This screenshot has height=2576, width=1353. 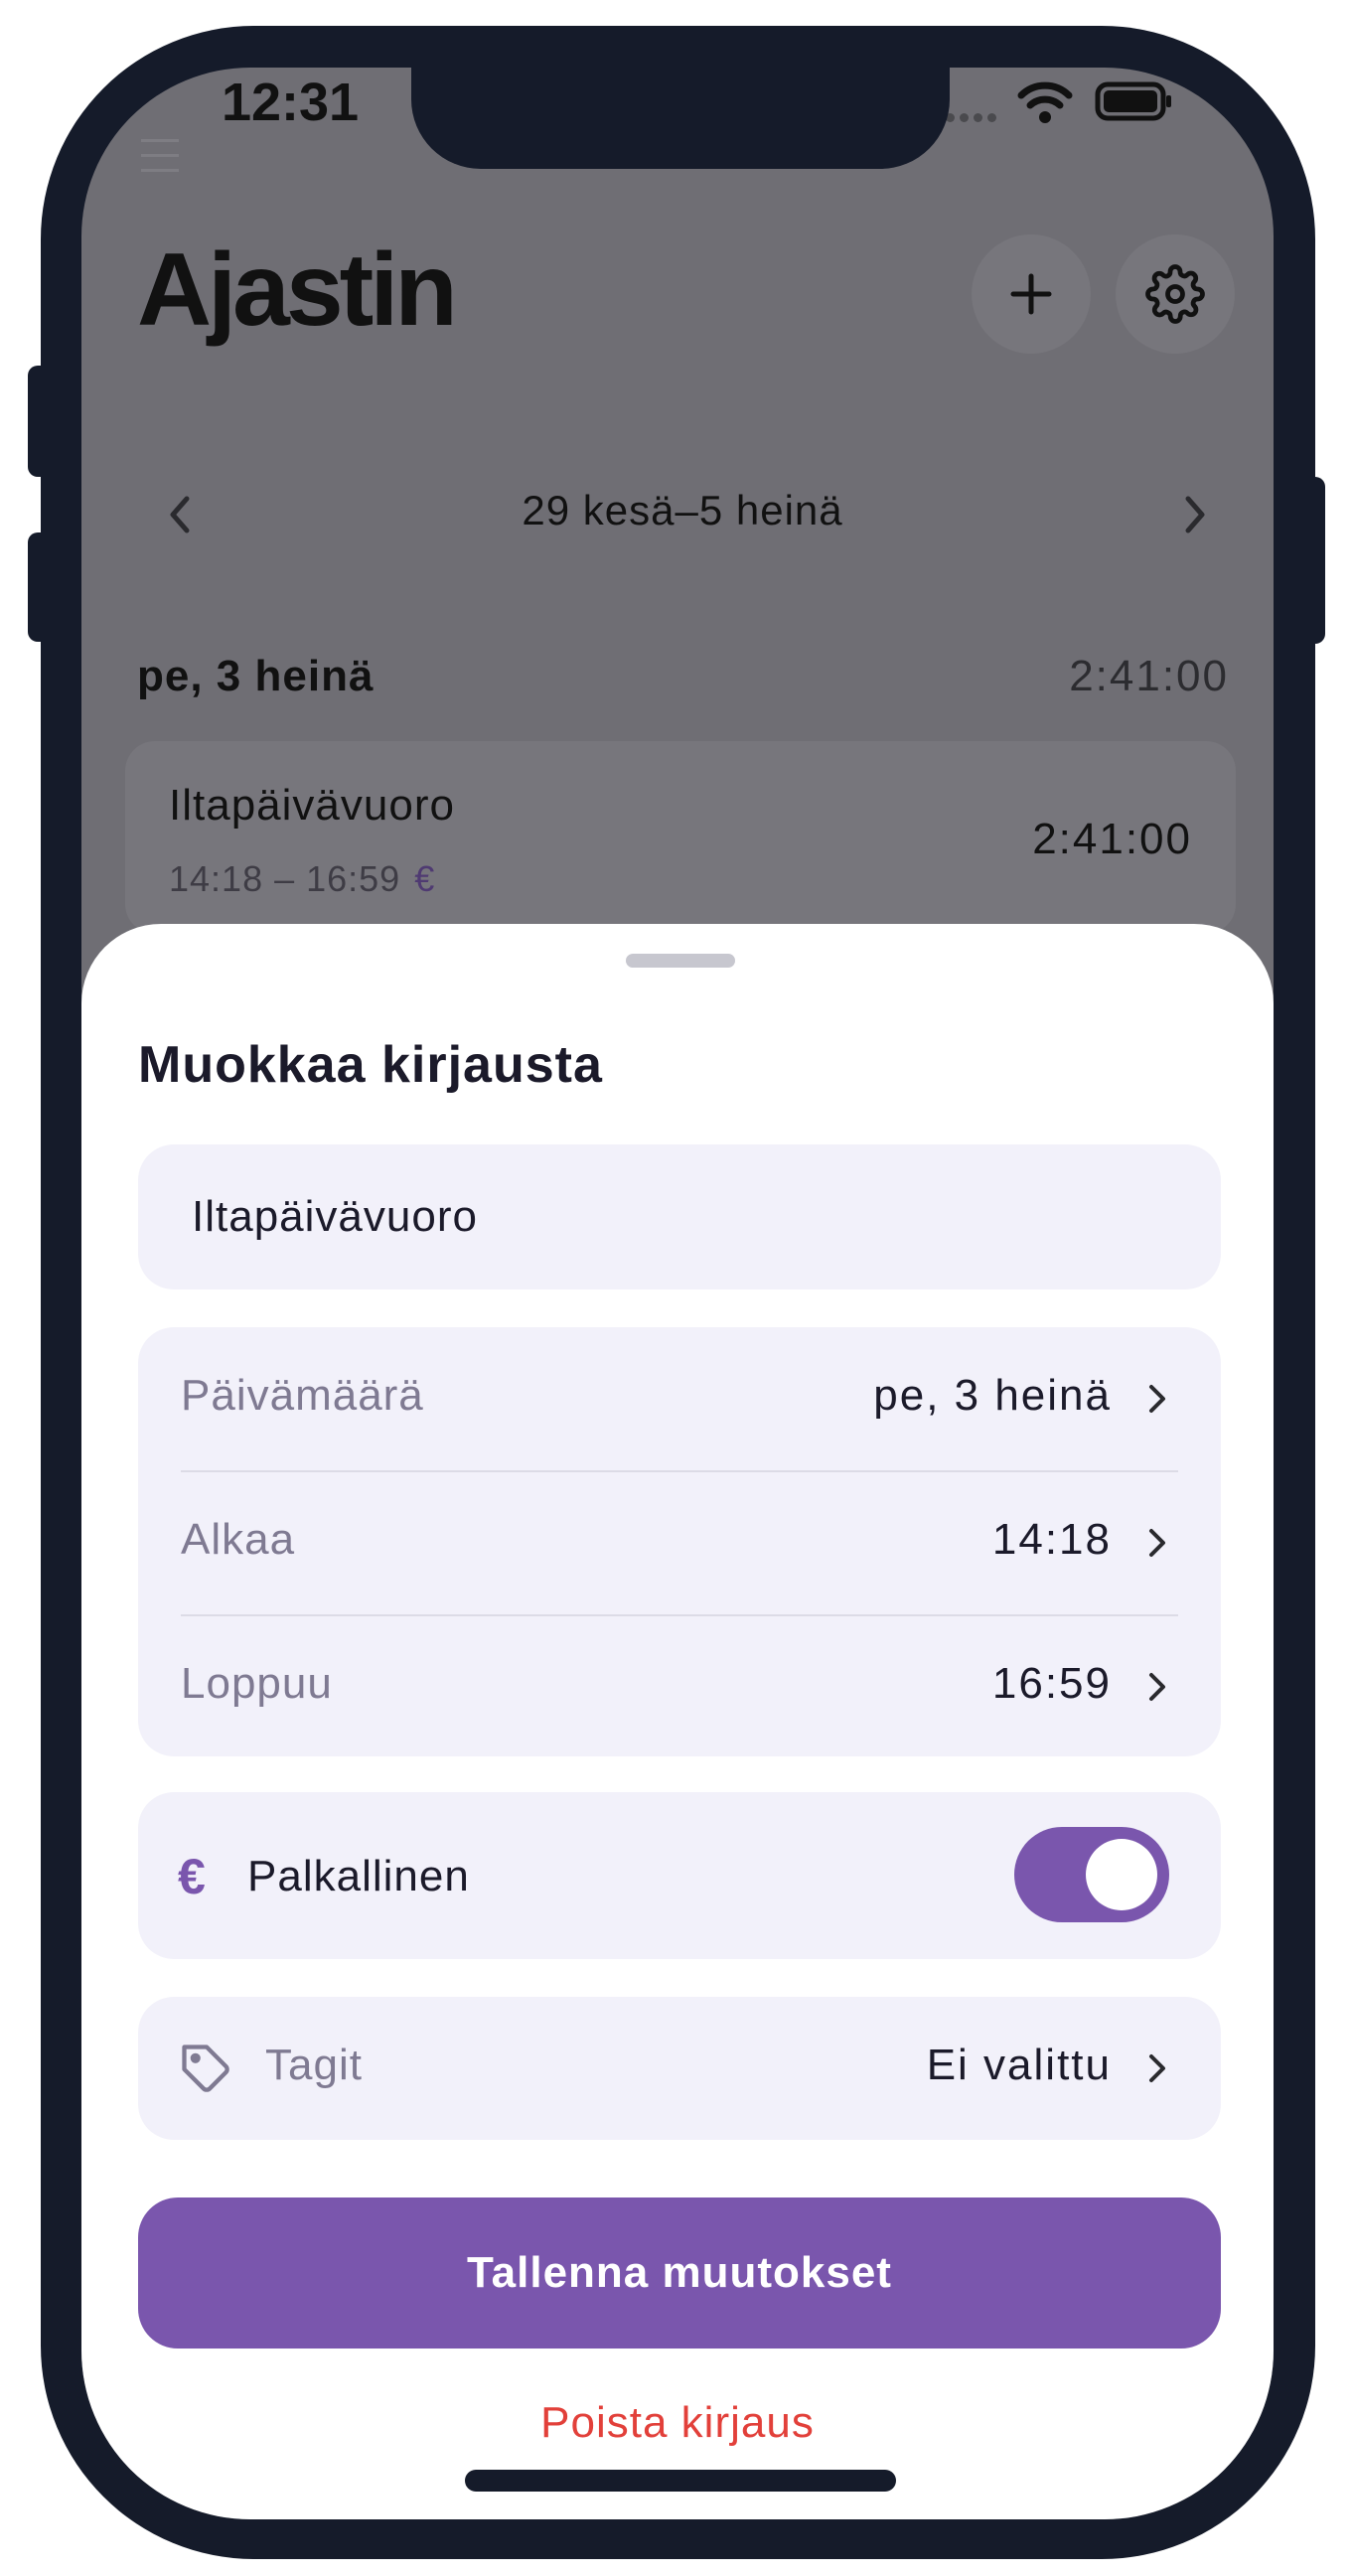 What do you see at coordinates (205, 2069) in the screenshot?
I see `tag-icon` at bounding box center [205, 2069].